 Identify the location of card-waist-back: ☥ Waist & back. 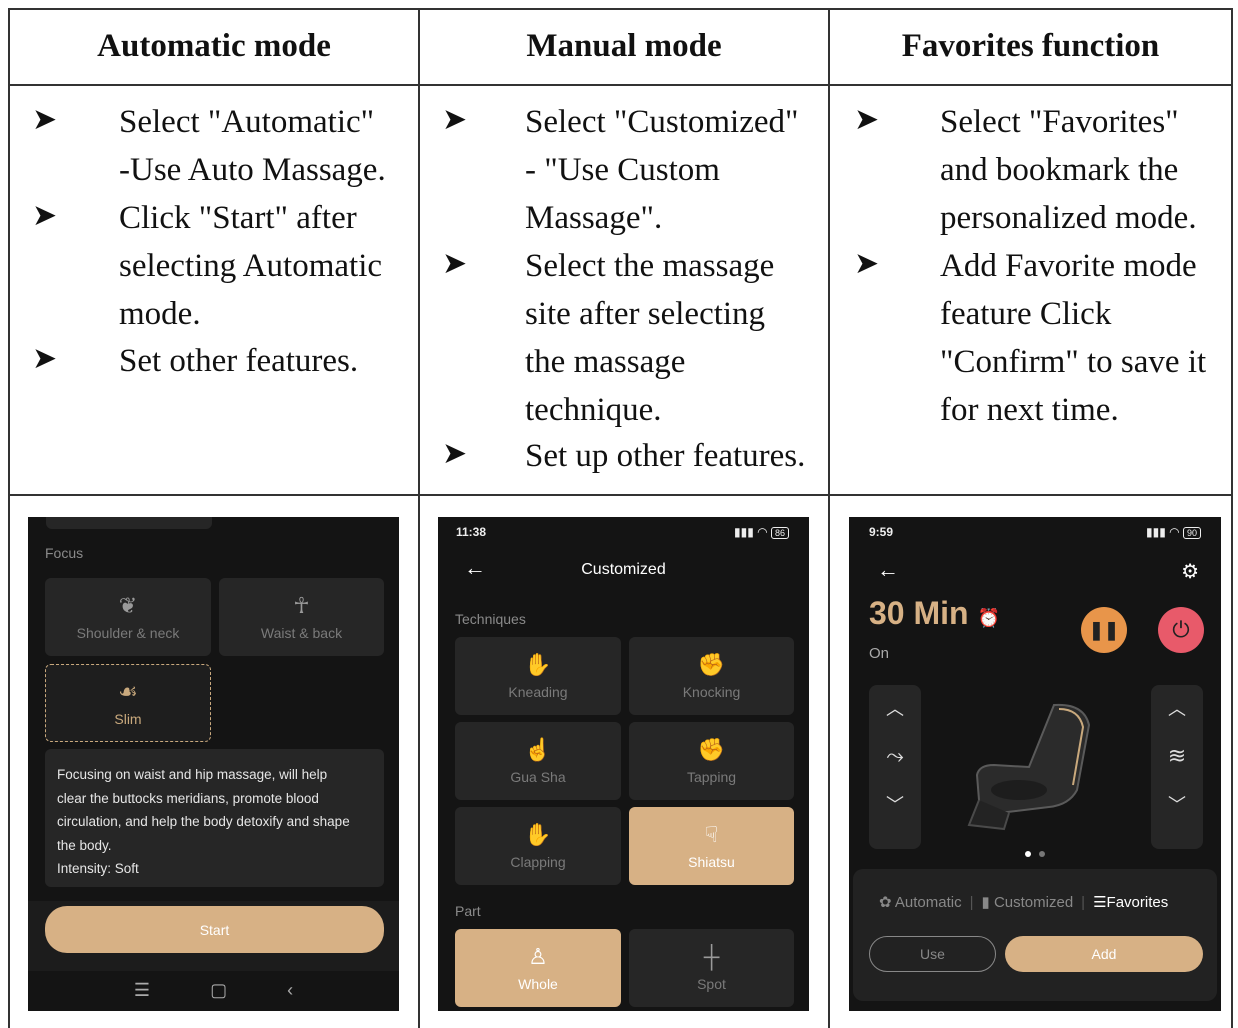
(301, 617).